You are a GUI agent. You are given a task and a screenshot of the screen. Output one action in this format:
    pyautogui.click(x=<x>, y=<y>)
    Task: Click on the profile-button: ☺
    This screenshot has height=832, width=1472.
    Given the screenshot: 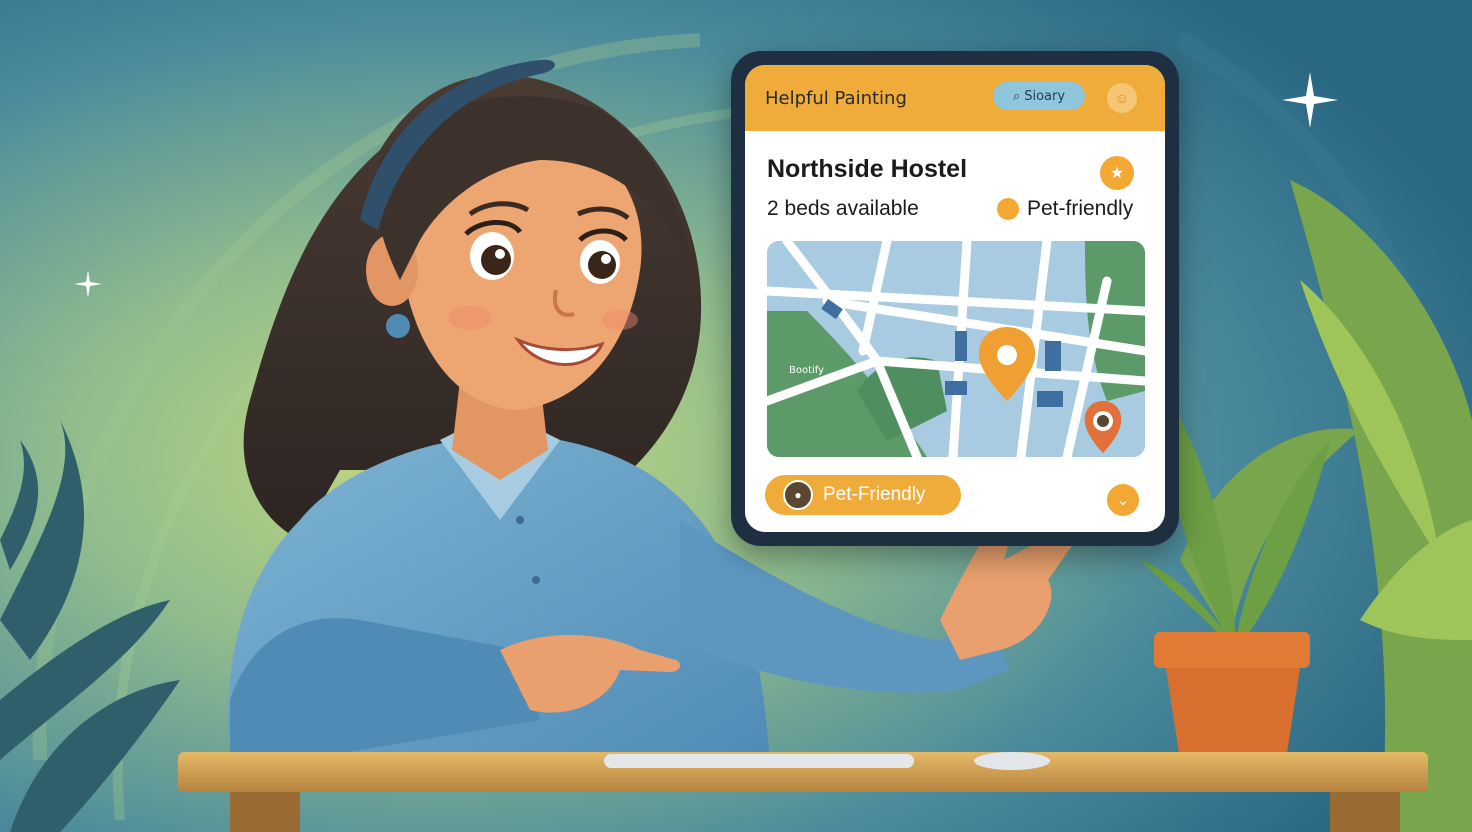 What is the action you would take?
    pyautogui.click(x=1122, y=98)
    